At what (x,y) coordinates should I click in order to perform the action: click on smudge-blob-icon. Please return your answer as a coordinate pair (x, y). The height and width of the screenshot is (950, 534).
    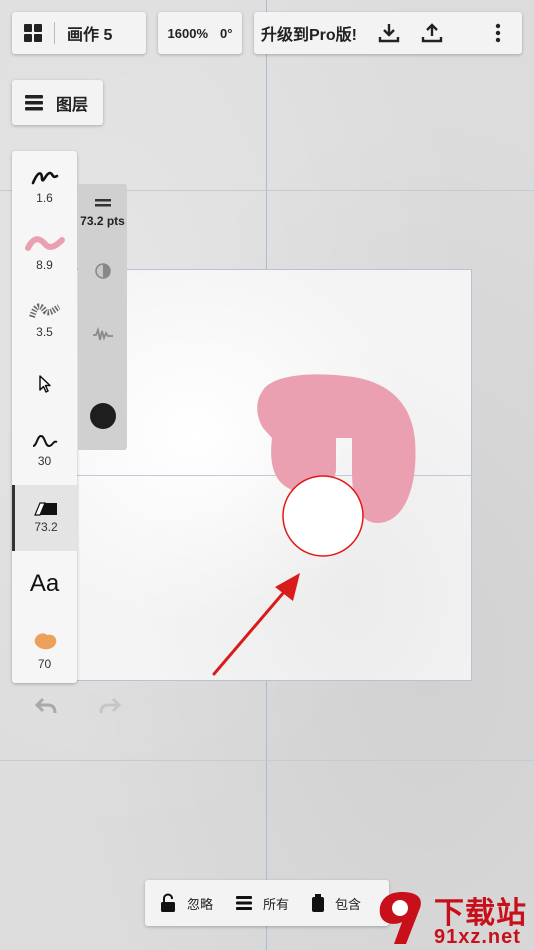
    Looking at the image, I should click on (45, 641).